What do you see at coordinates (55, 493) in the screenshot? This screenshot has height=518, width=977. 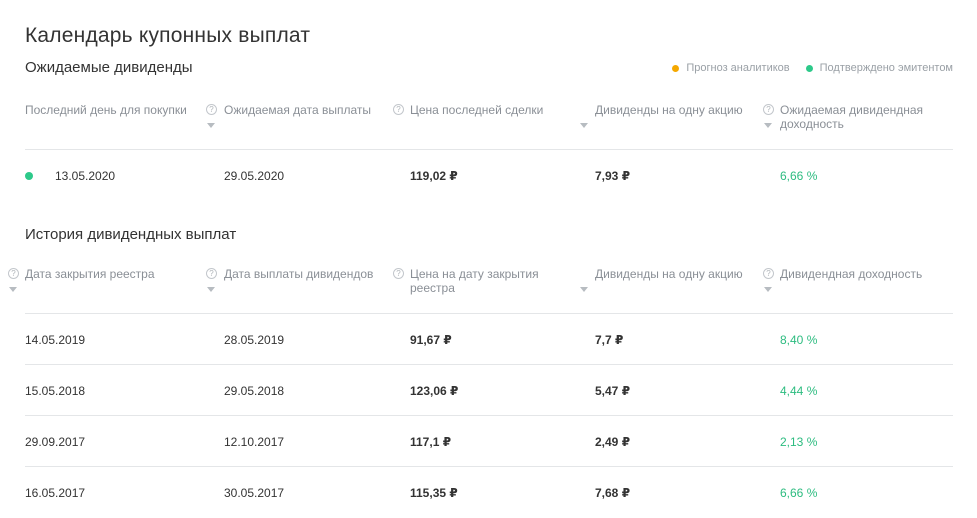 I see `record-date: 16.05.2017` at bounding box center [55, 493].